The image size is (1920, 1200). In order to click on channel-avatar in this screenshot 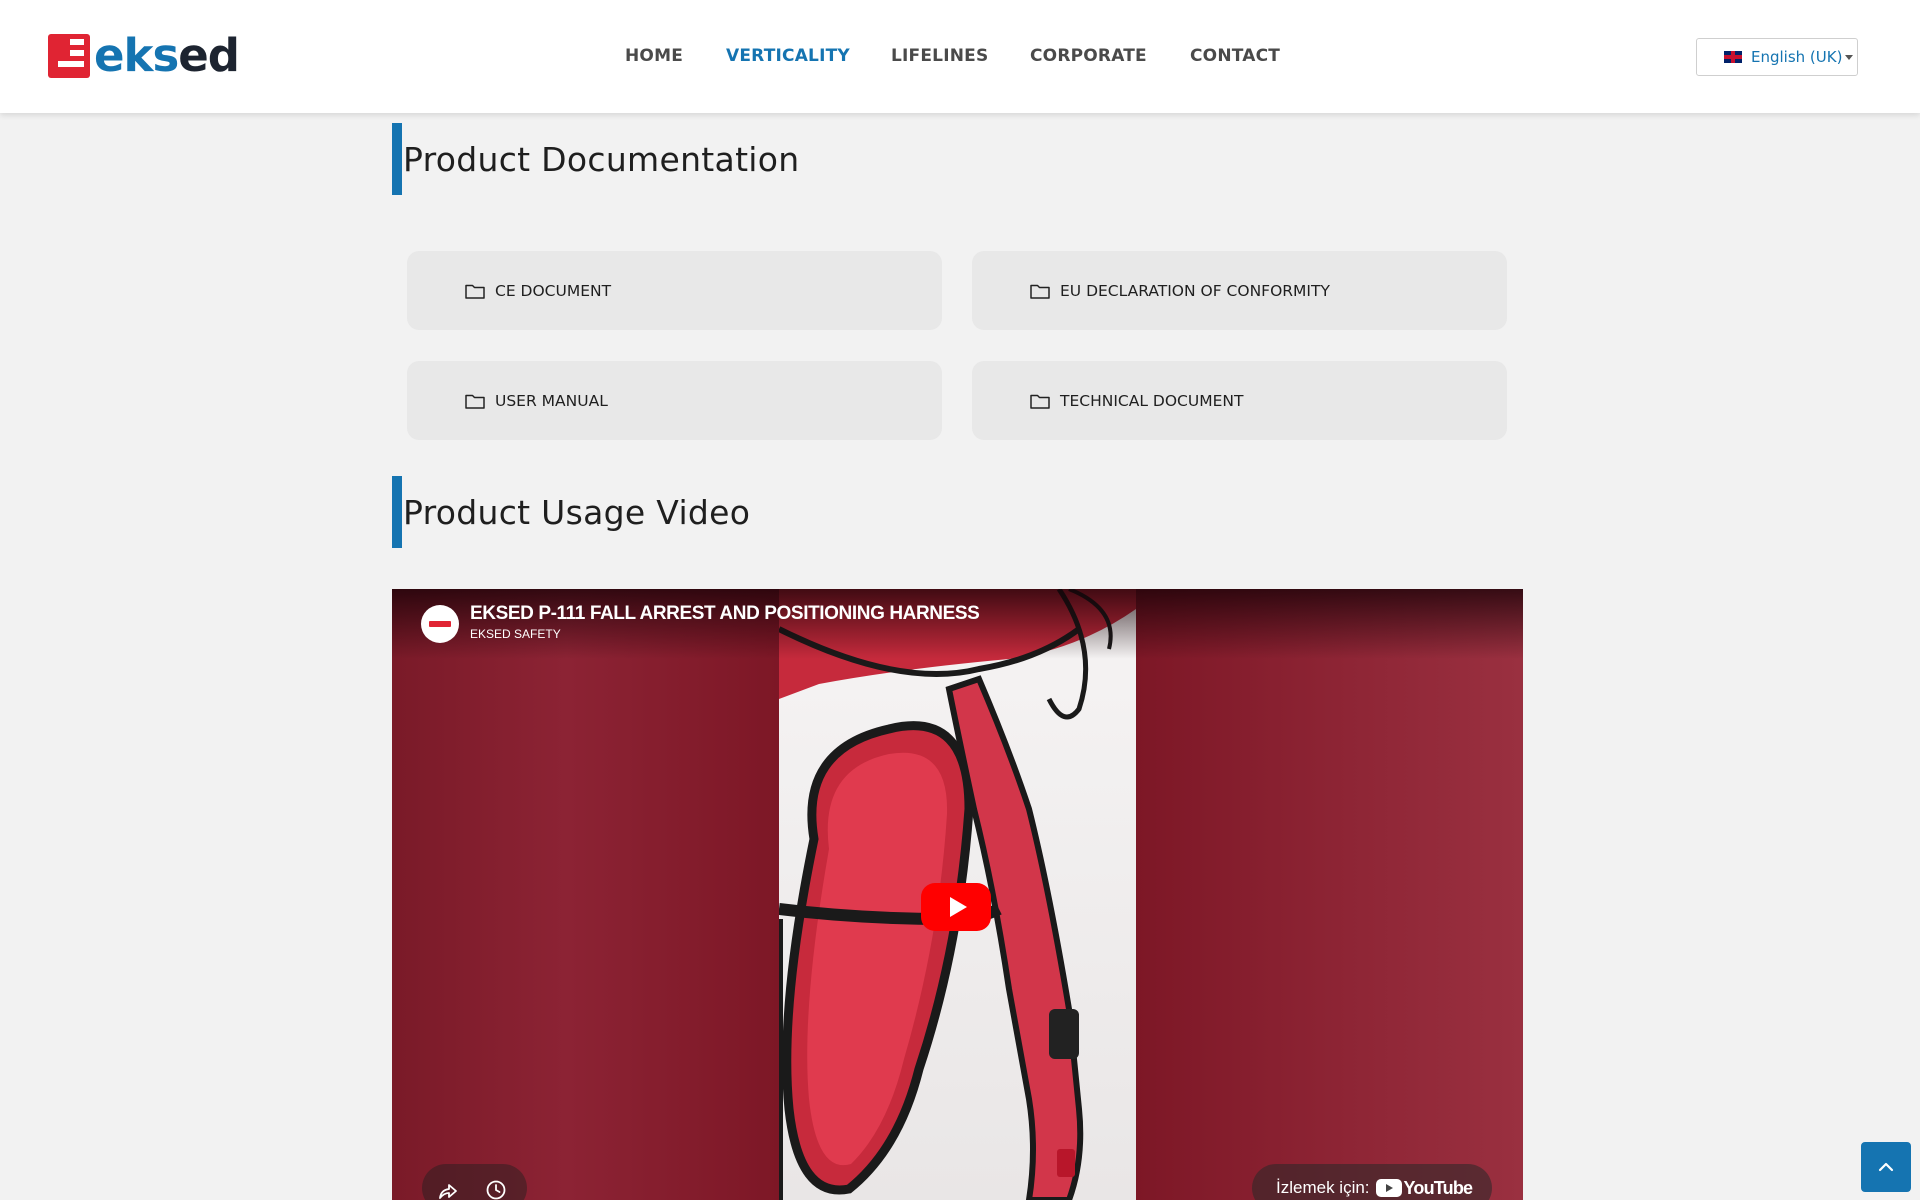, I will do `click(440, 624)`.